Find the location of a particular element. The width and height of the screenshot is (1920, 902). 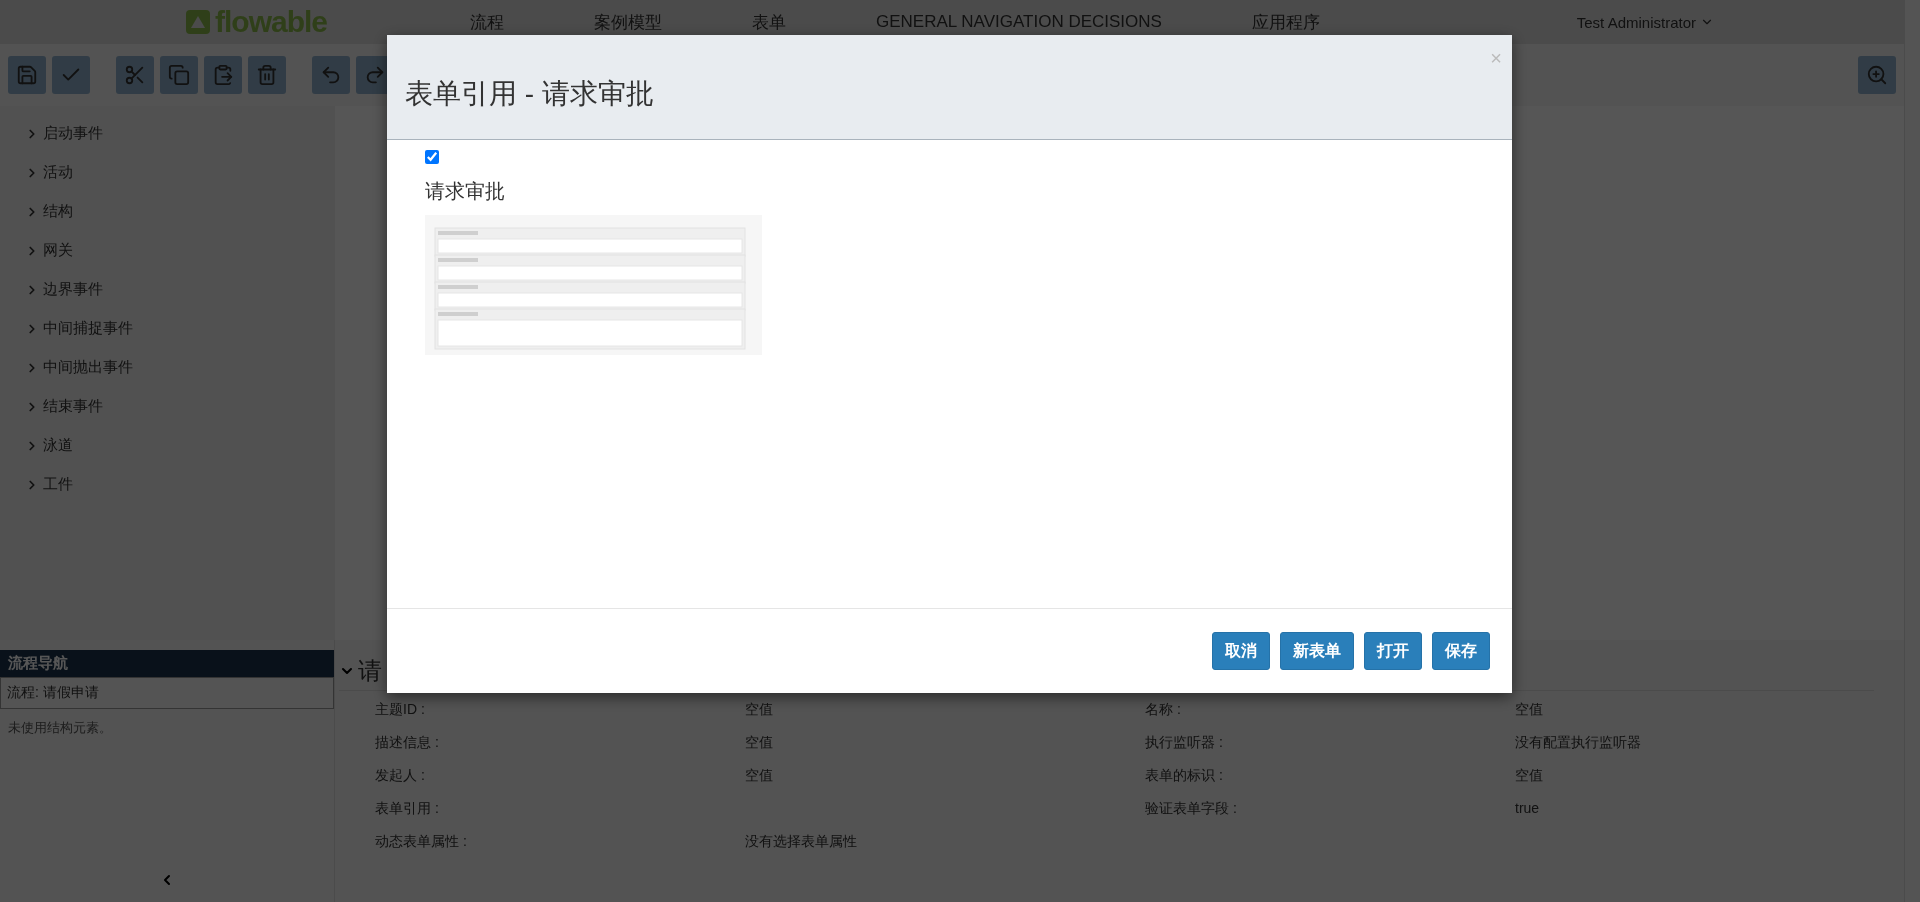

clipboard-icon is located at coordinates (223, 75).